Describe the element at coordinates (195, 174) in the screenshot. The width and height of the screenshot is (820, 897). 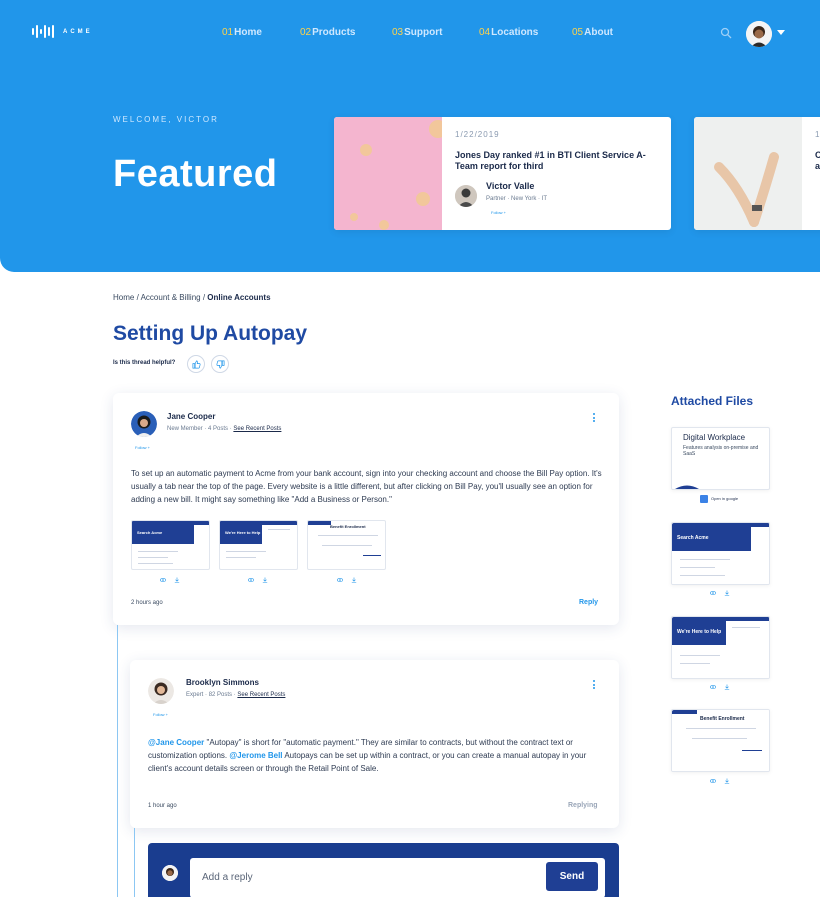
I see `featured-title: Featured` at that location.